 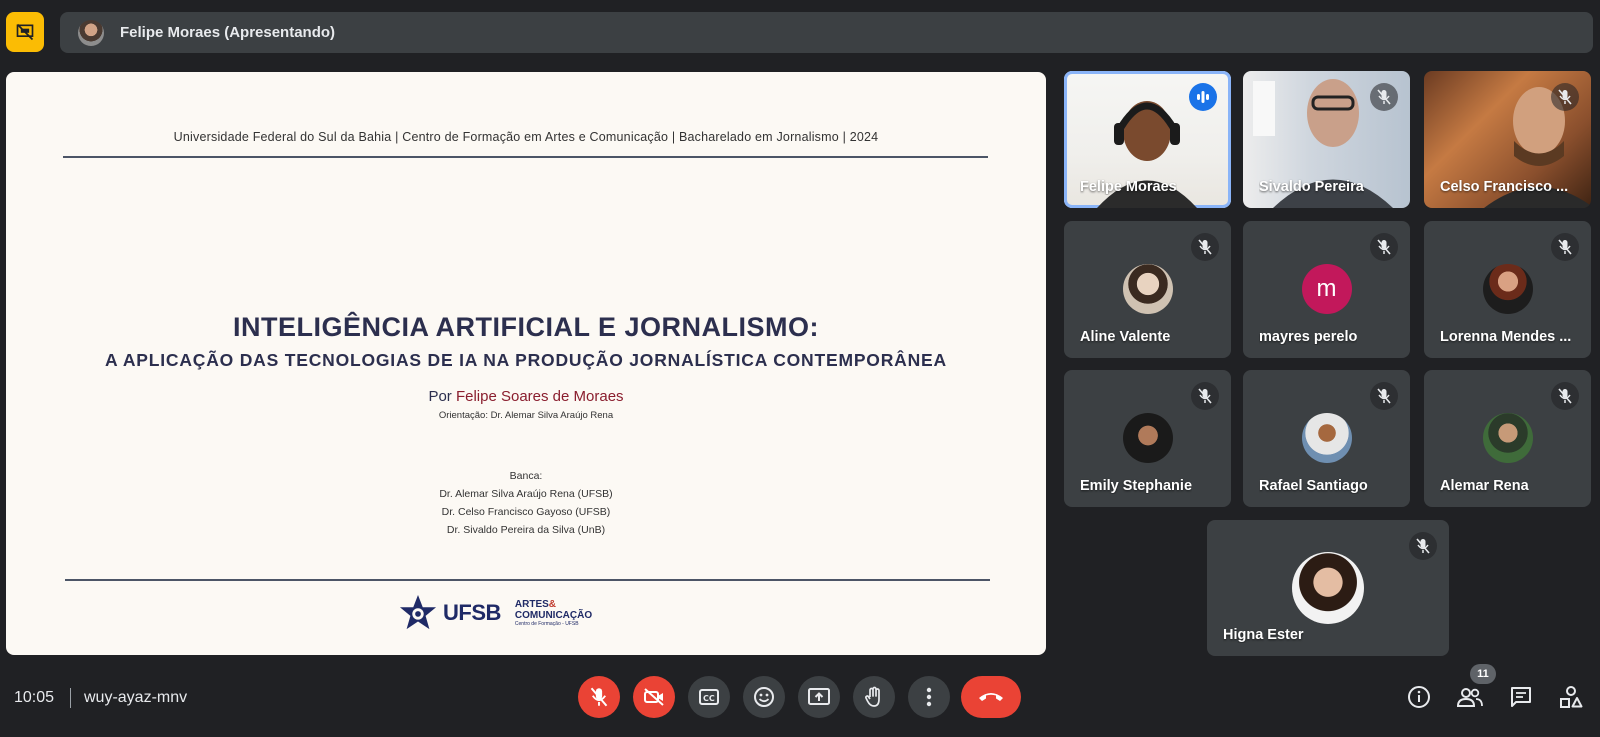 I want to click on participant-tile: Aline Valente, so click(x=1147, y=289).